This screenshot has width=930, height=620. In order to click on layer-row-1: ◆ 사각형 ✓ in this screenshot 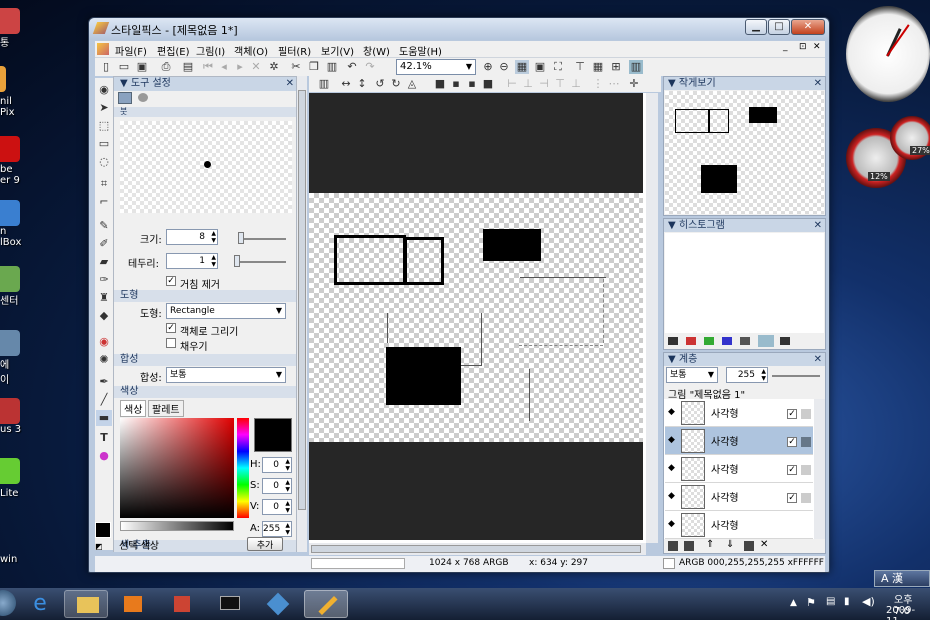, I will do `click(739, 413)`.